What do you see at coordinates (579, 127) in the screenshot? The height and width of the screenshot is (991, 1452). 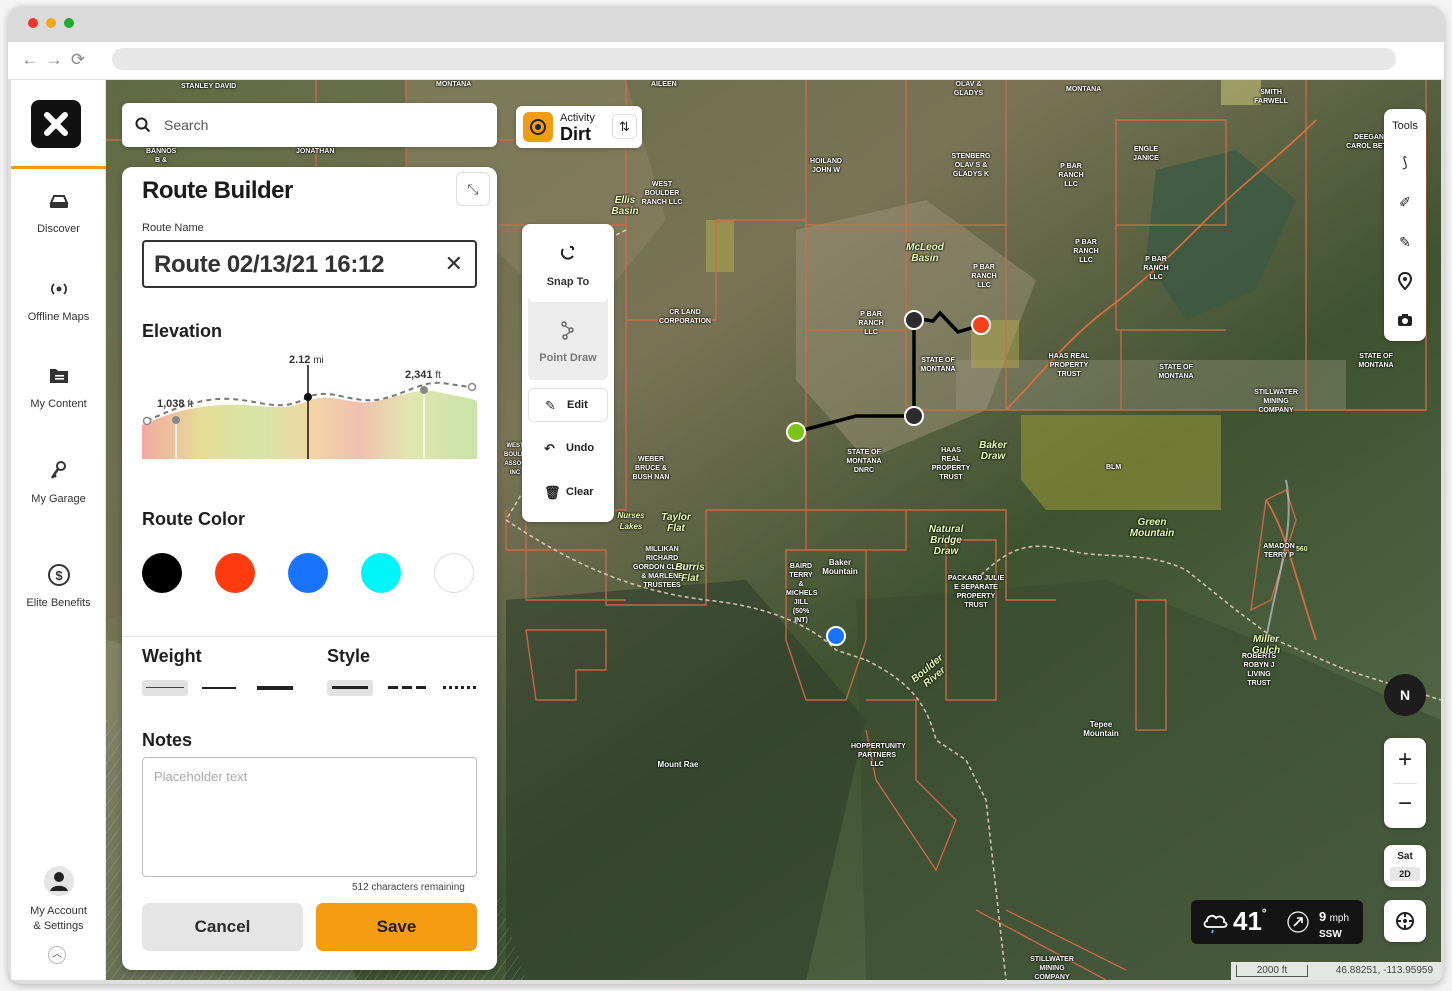 I see `activity-selector: Activity Dirt ⇅` at bounding box center [579, 127].